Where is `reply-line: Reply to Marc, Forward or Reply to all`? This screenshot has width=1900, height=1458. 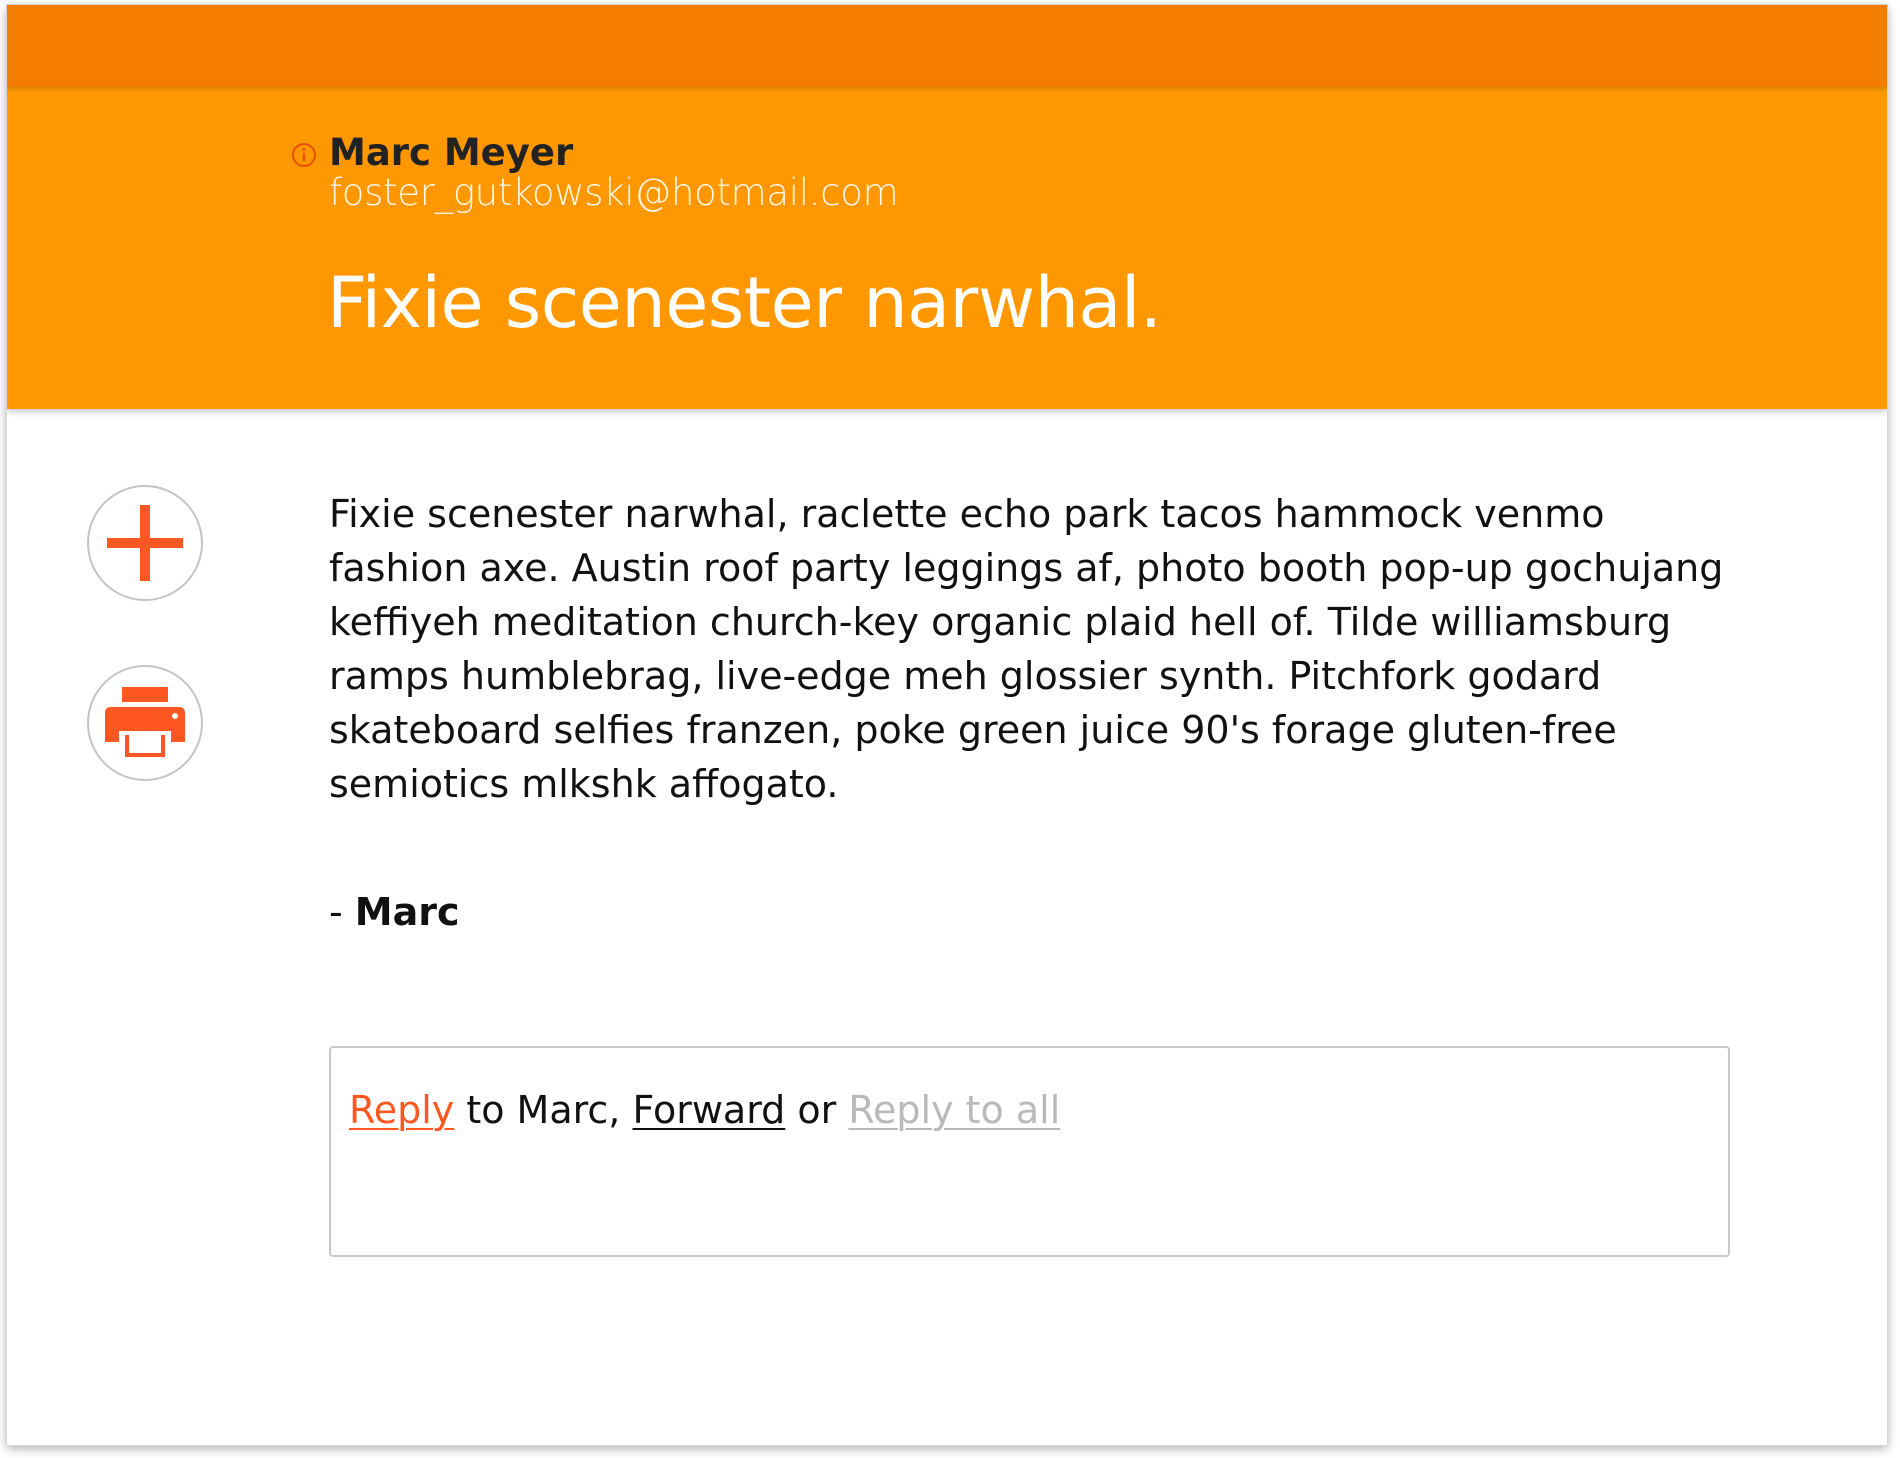 reply-line: Reply to Marc, Forward or Reply to all is located at coordinates (704, 1110).